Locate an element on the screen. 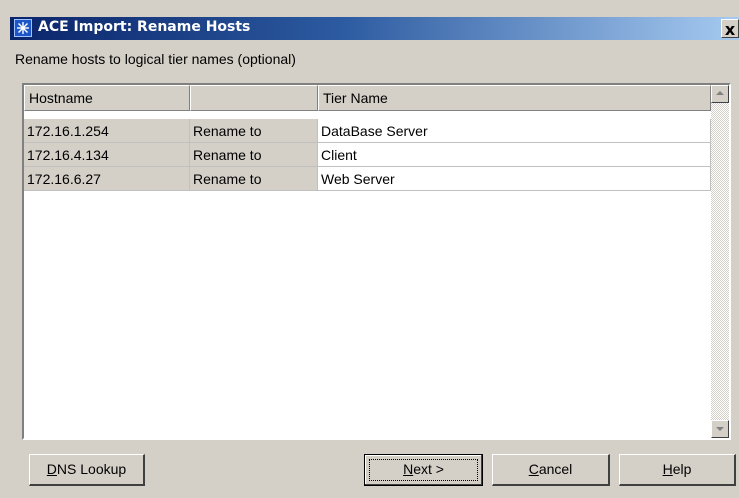 The height and width of the screenshot is (498, 739). table-row: 172.16.1.254 Rename to DataBase Server is located at coordinates (367, 131).